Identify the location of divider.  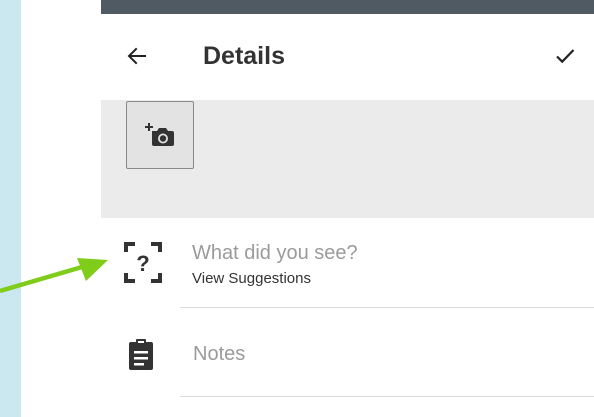
(387, 396).